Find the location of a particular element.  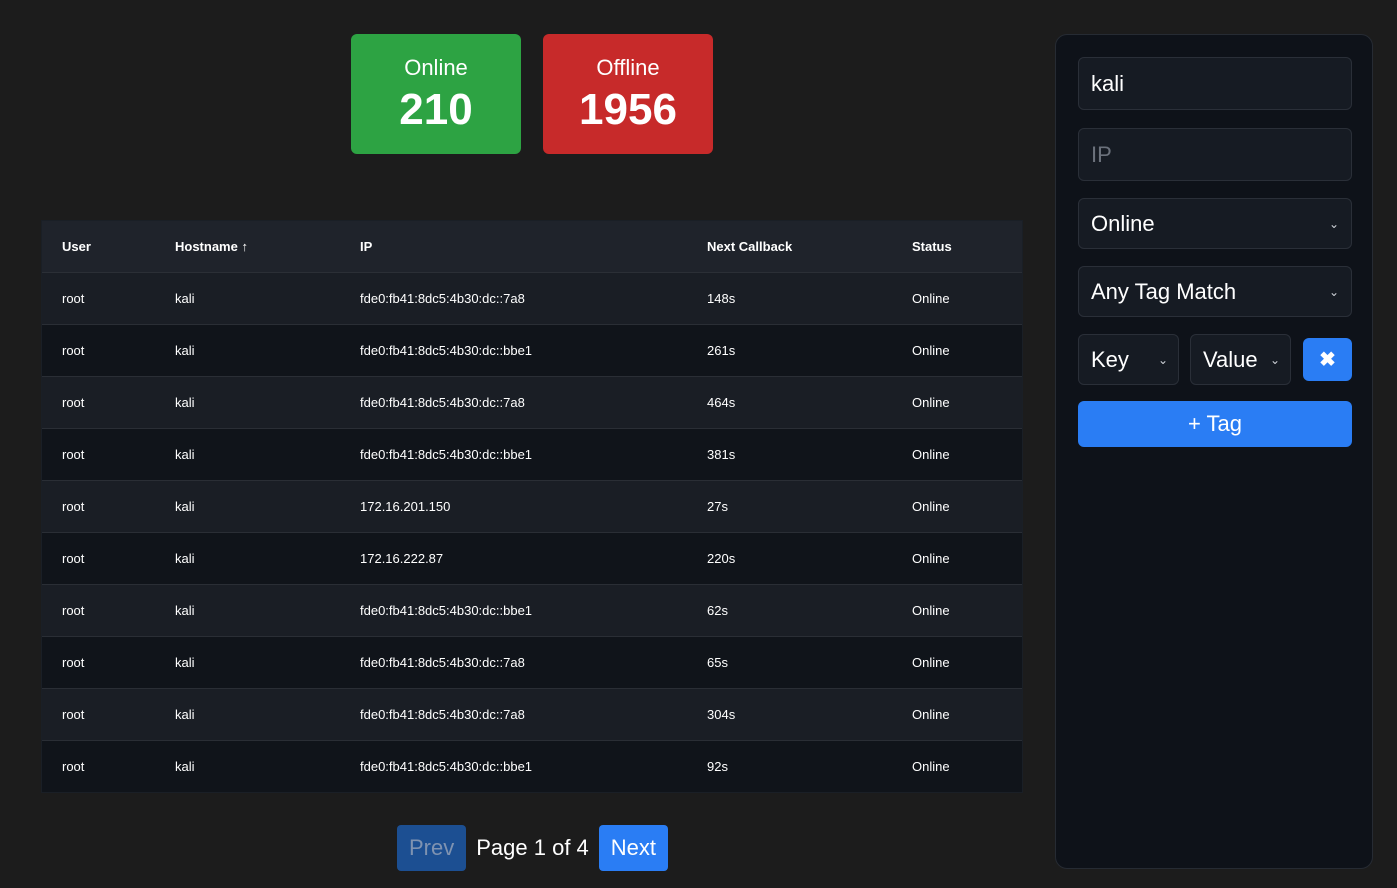

tag-match-select: Any Tag Match ⌄ is located at coordinates (1215, 291).